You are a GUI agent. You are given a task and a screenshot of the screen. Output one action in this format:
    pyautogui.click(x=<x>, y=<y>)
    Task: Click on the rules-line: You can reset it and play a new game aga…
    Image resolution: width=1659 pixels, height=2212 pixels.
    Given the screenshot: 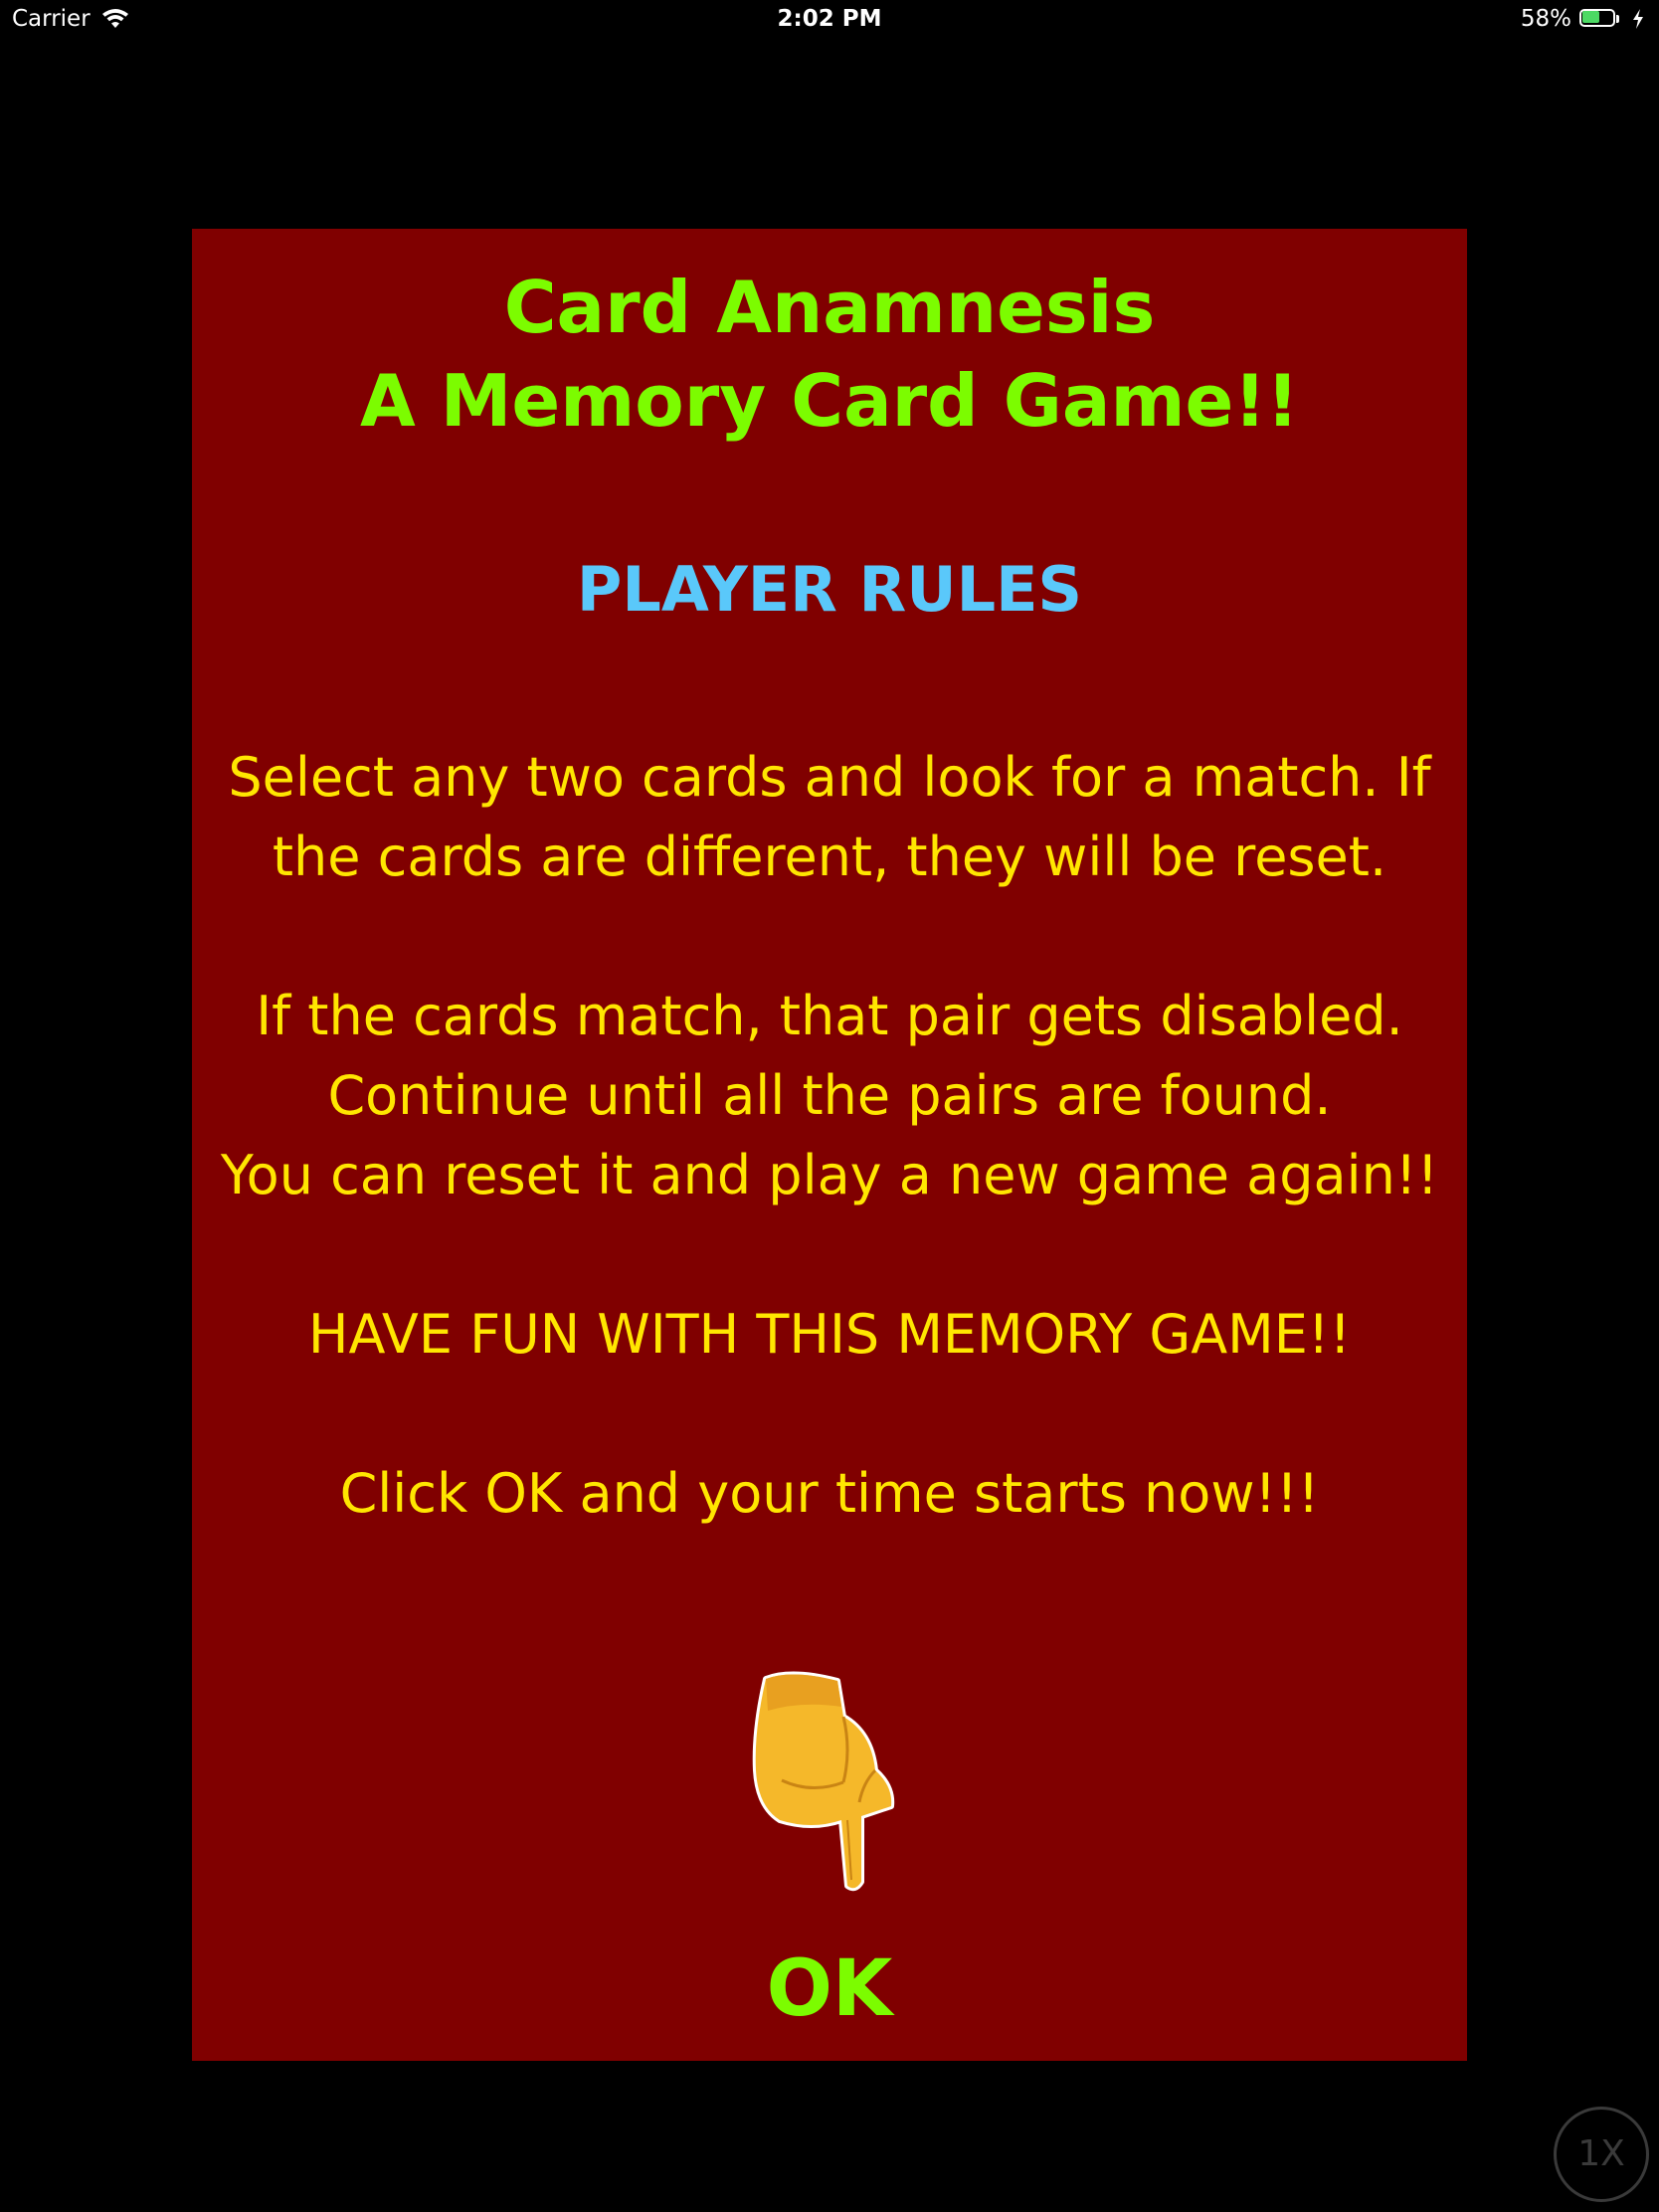 What is the action you would take?
    pyautogui.click(x=829, y=1175)
    